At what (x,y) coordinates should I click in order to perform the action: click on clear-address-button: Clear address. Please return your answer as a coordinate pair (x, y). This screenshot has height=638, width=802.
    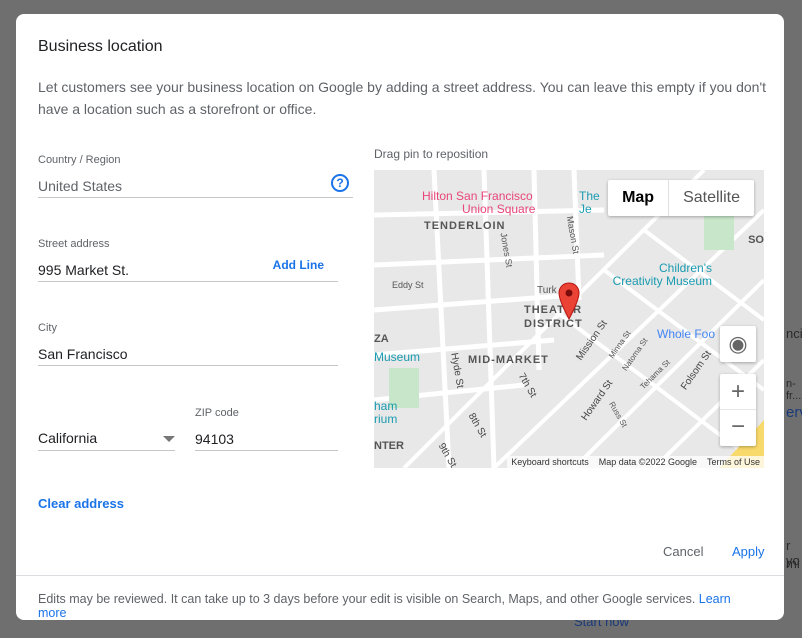
    Looking at the image, I should click on (81, 503).